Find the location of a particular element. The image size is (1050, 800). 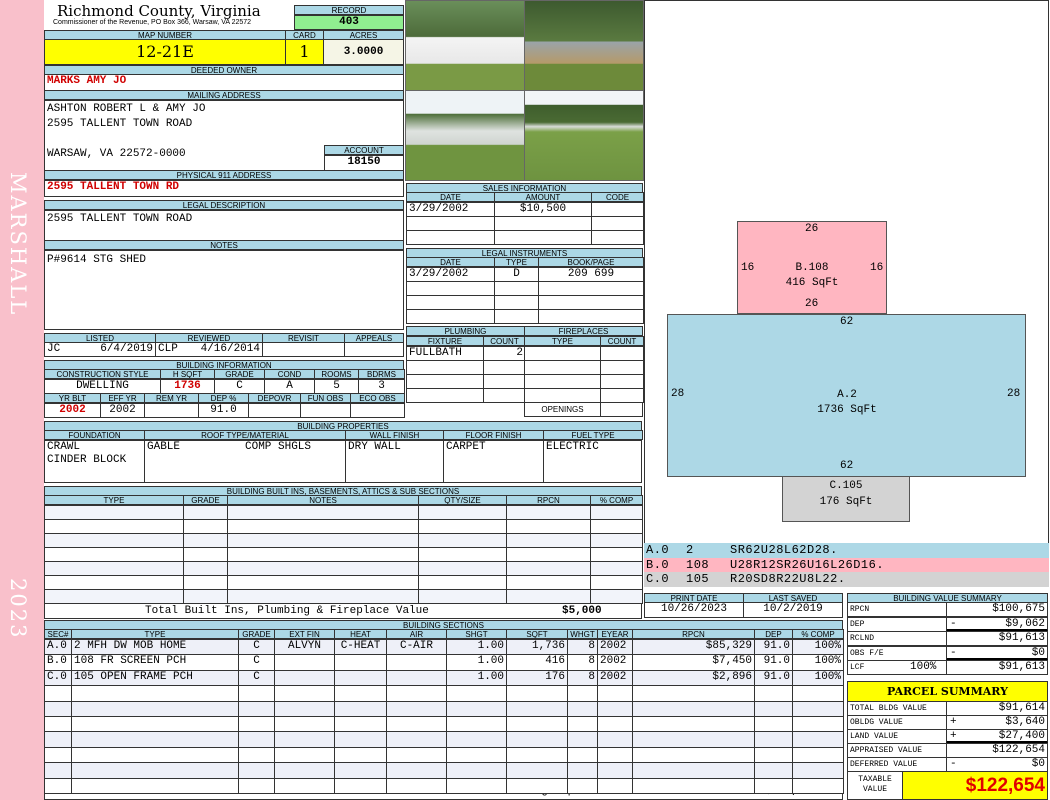

sections-cell: 2002 is located at coordinates (615, 647).